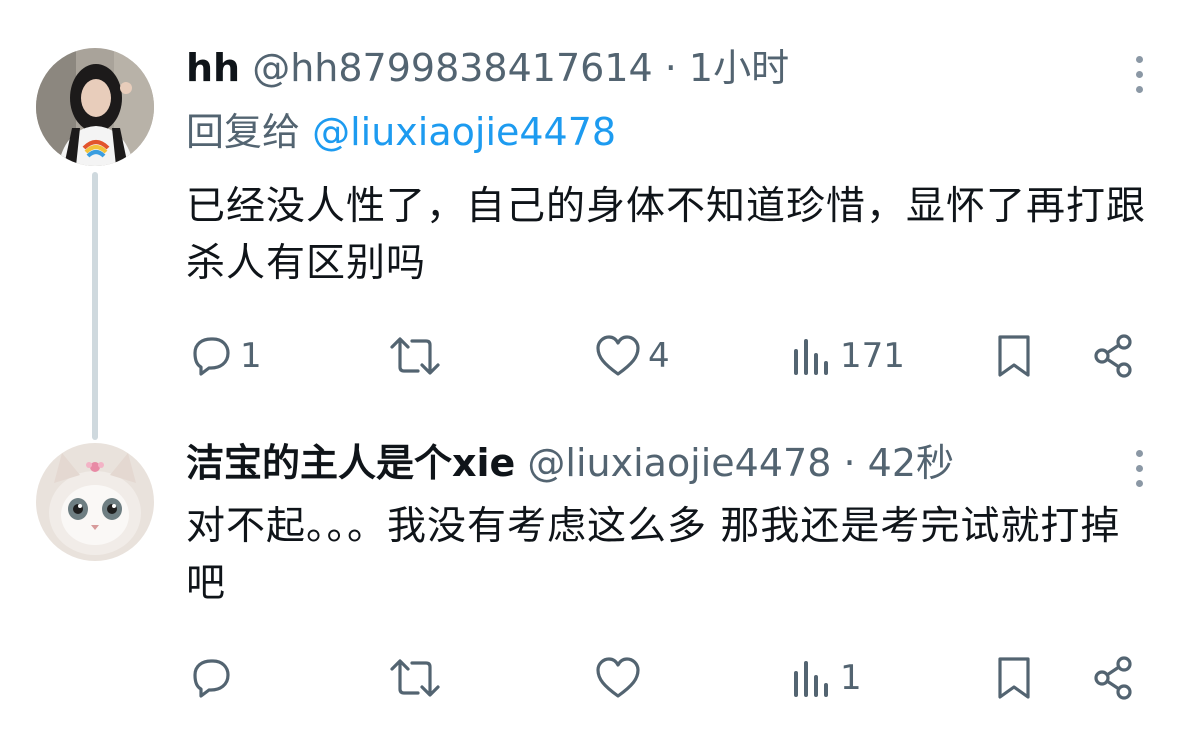 The height and width of the screenshot is (729, 1200). I want to click on like-count: 4, so click(659, 356).